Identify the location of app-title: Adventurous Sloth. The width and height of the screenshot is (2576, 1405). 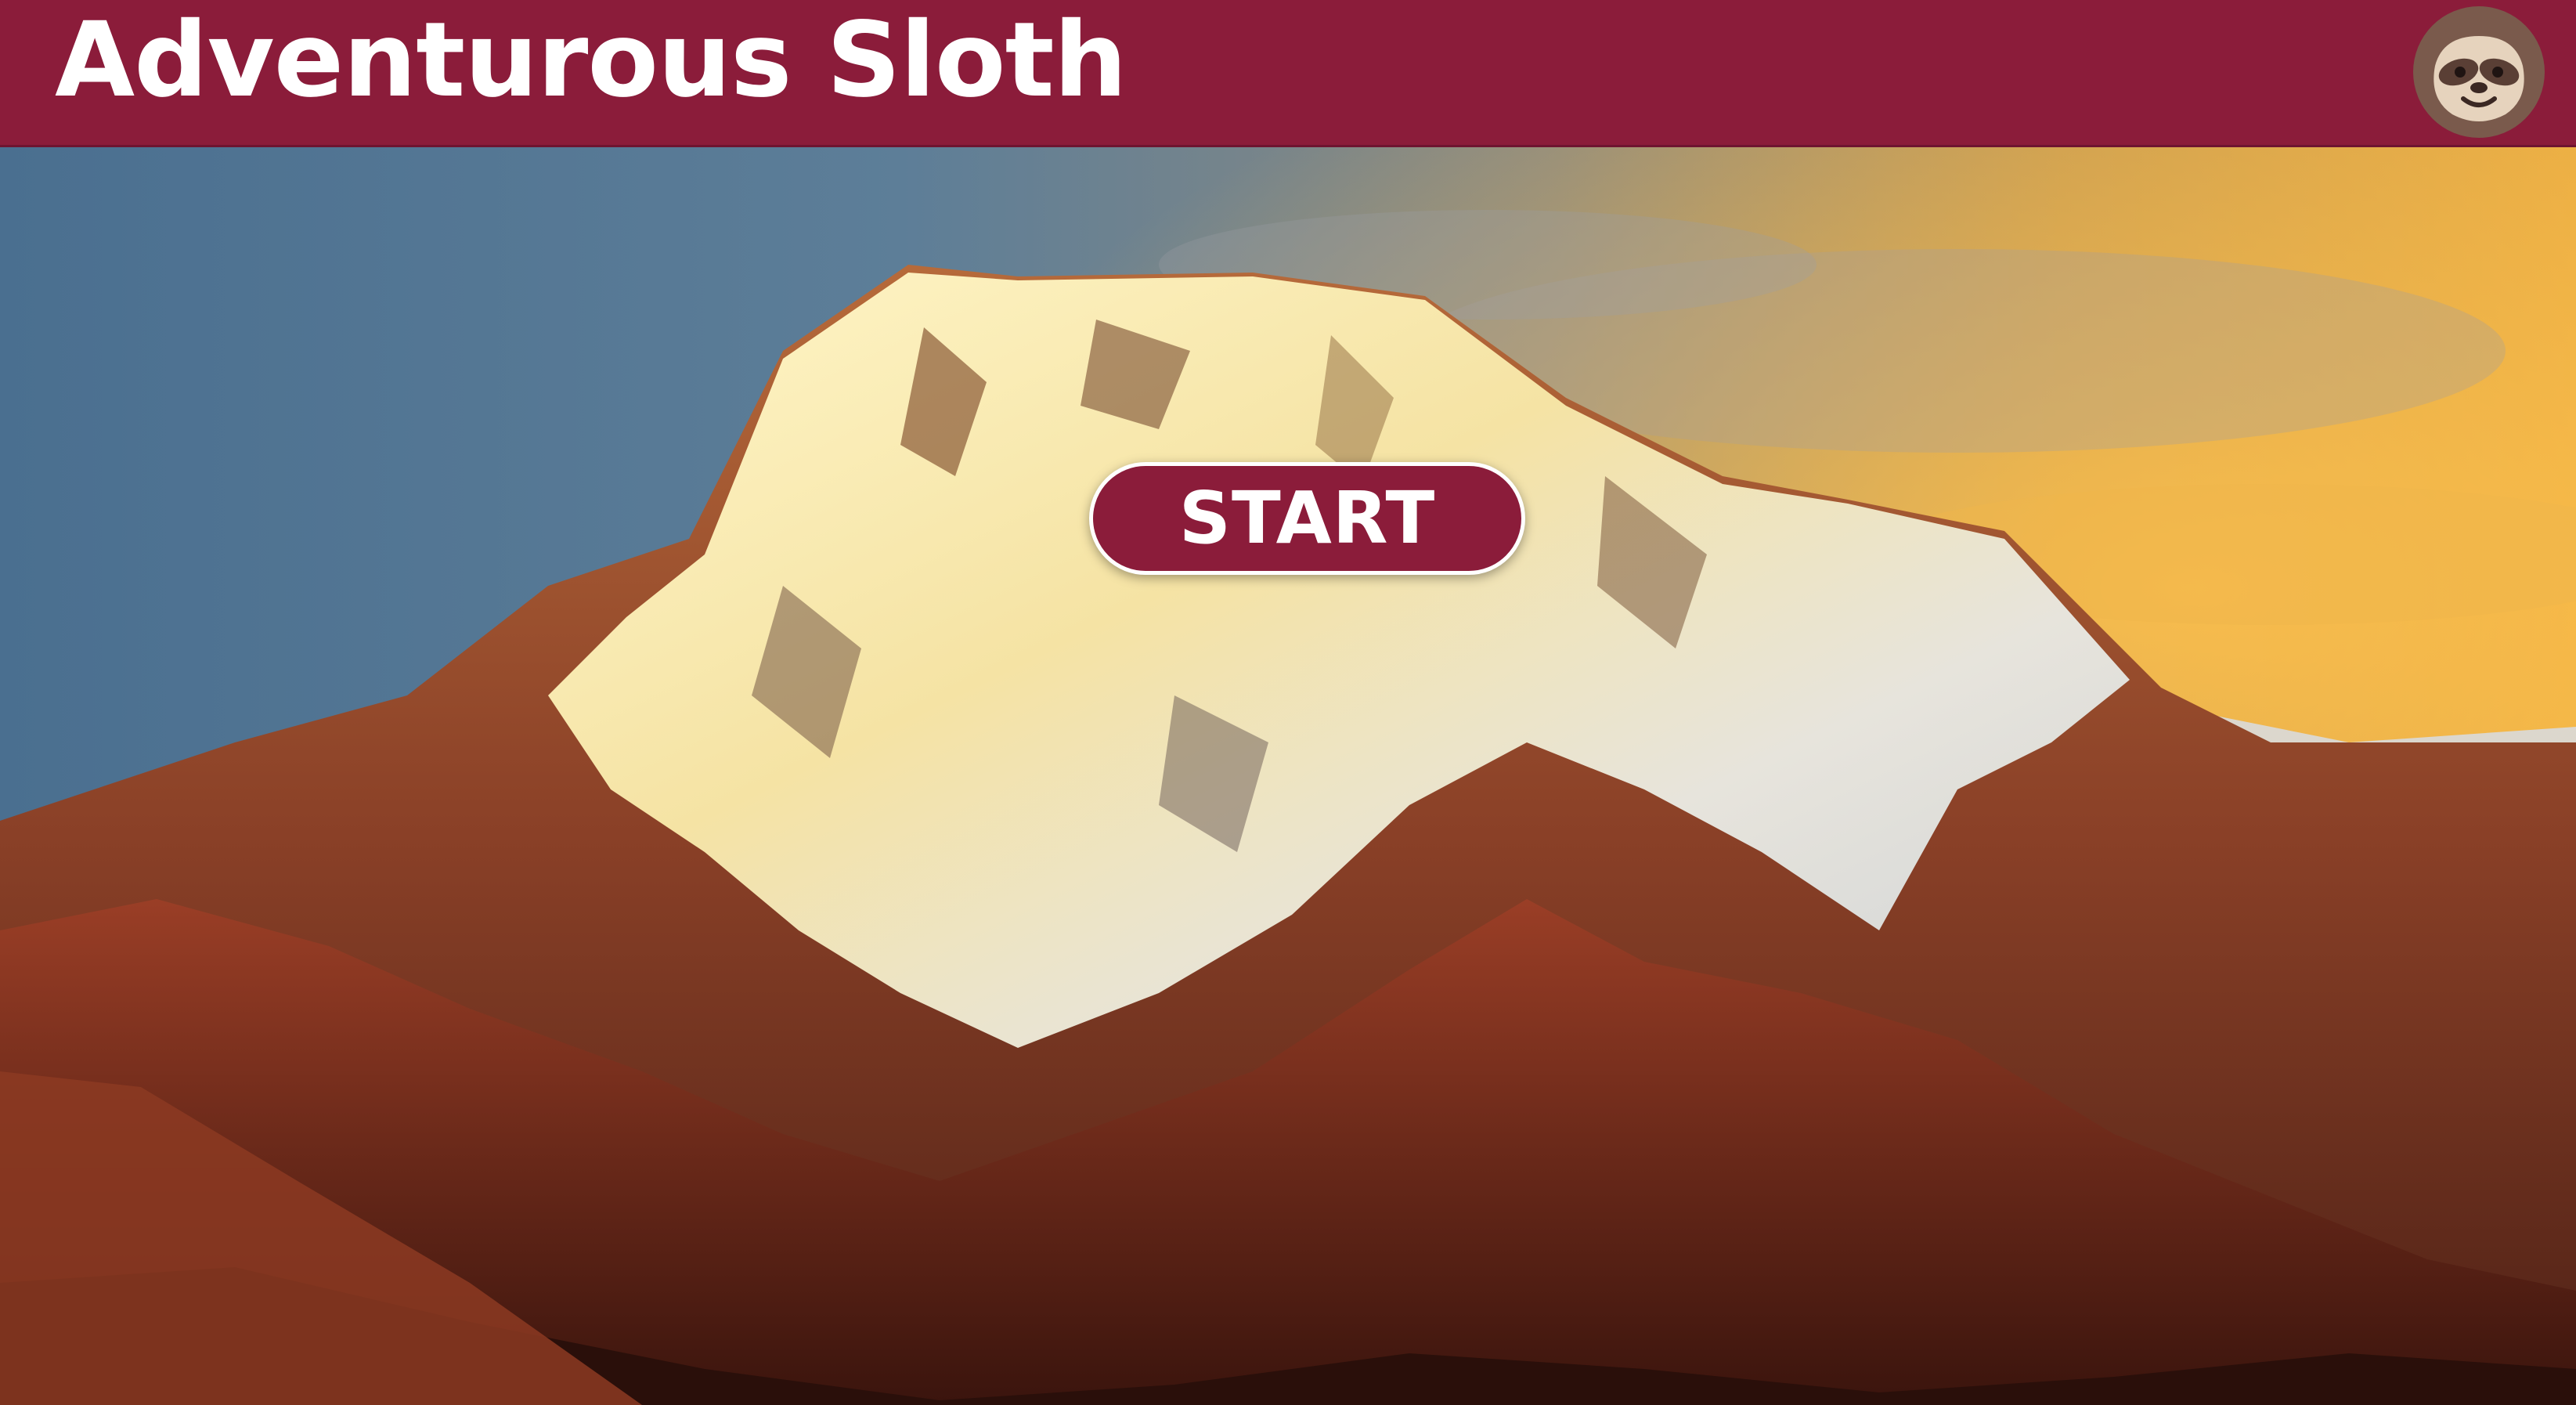
(591, 60).